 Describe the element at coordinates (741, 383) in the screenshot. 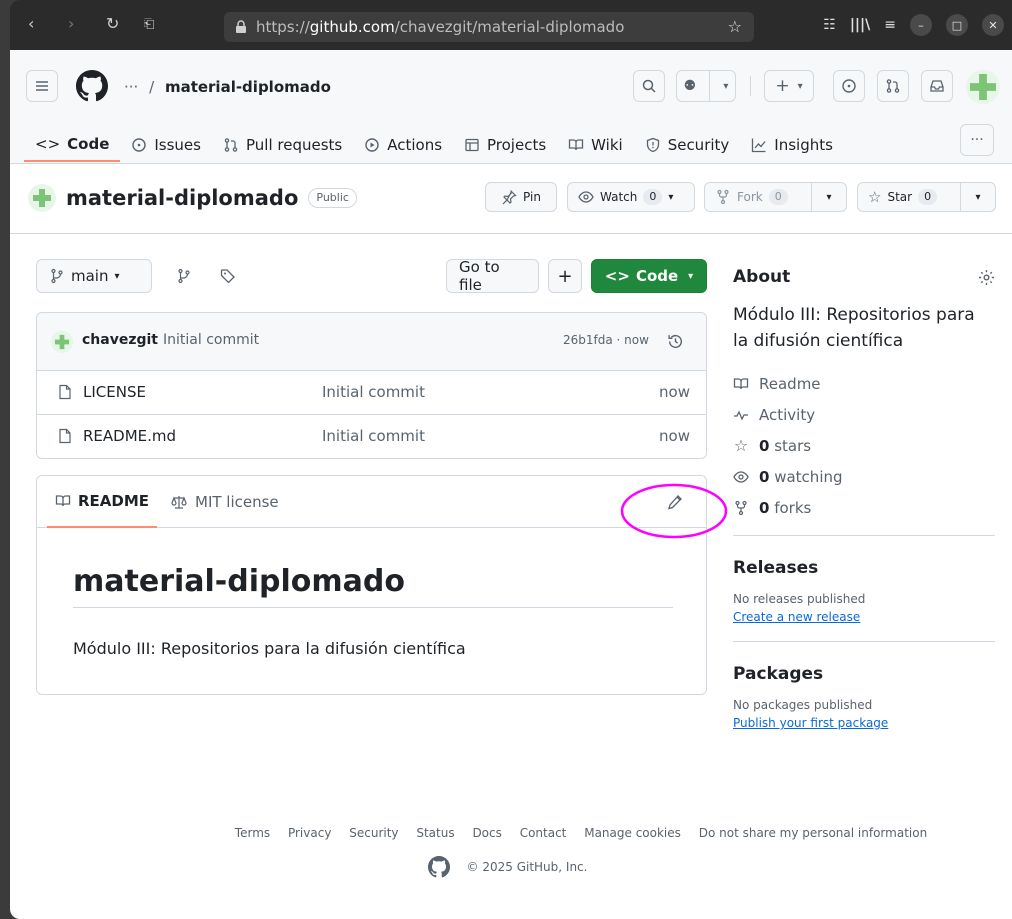

I see `book-icon` at that location.